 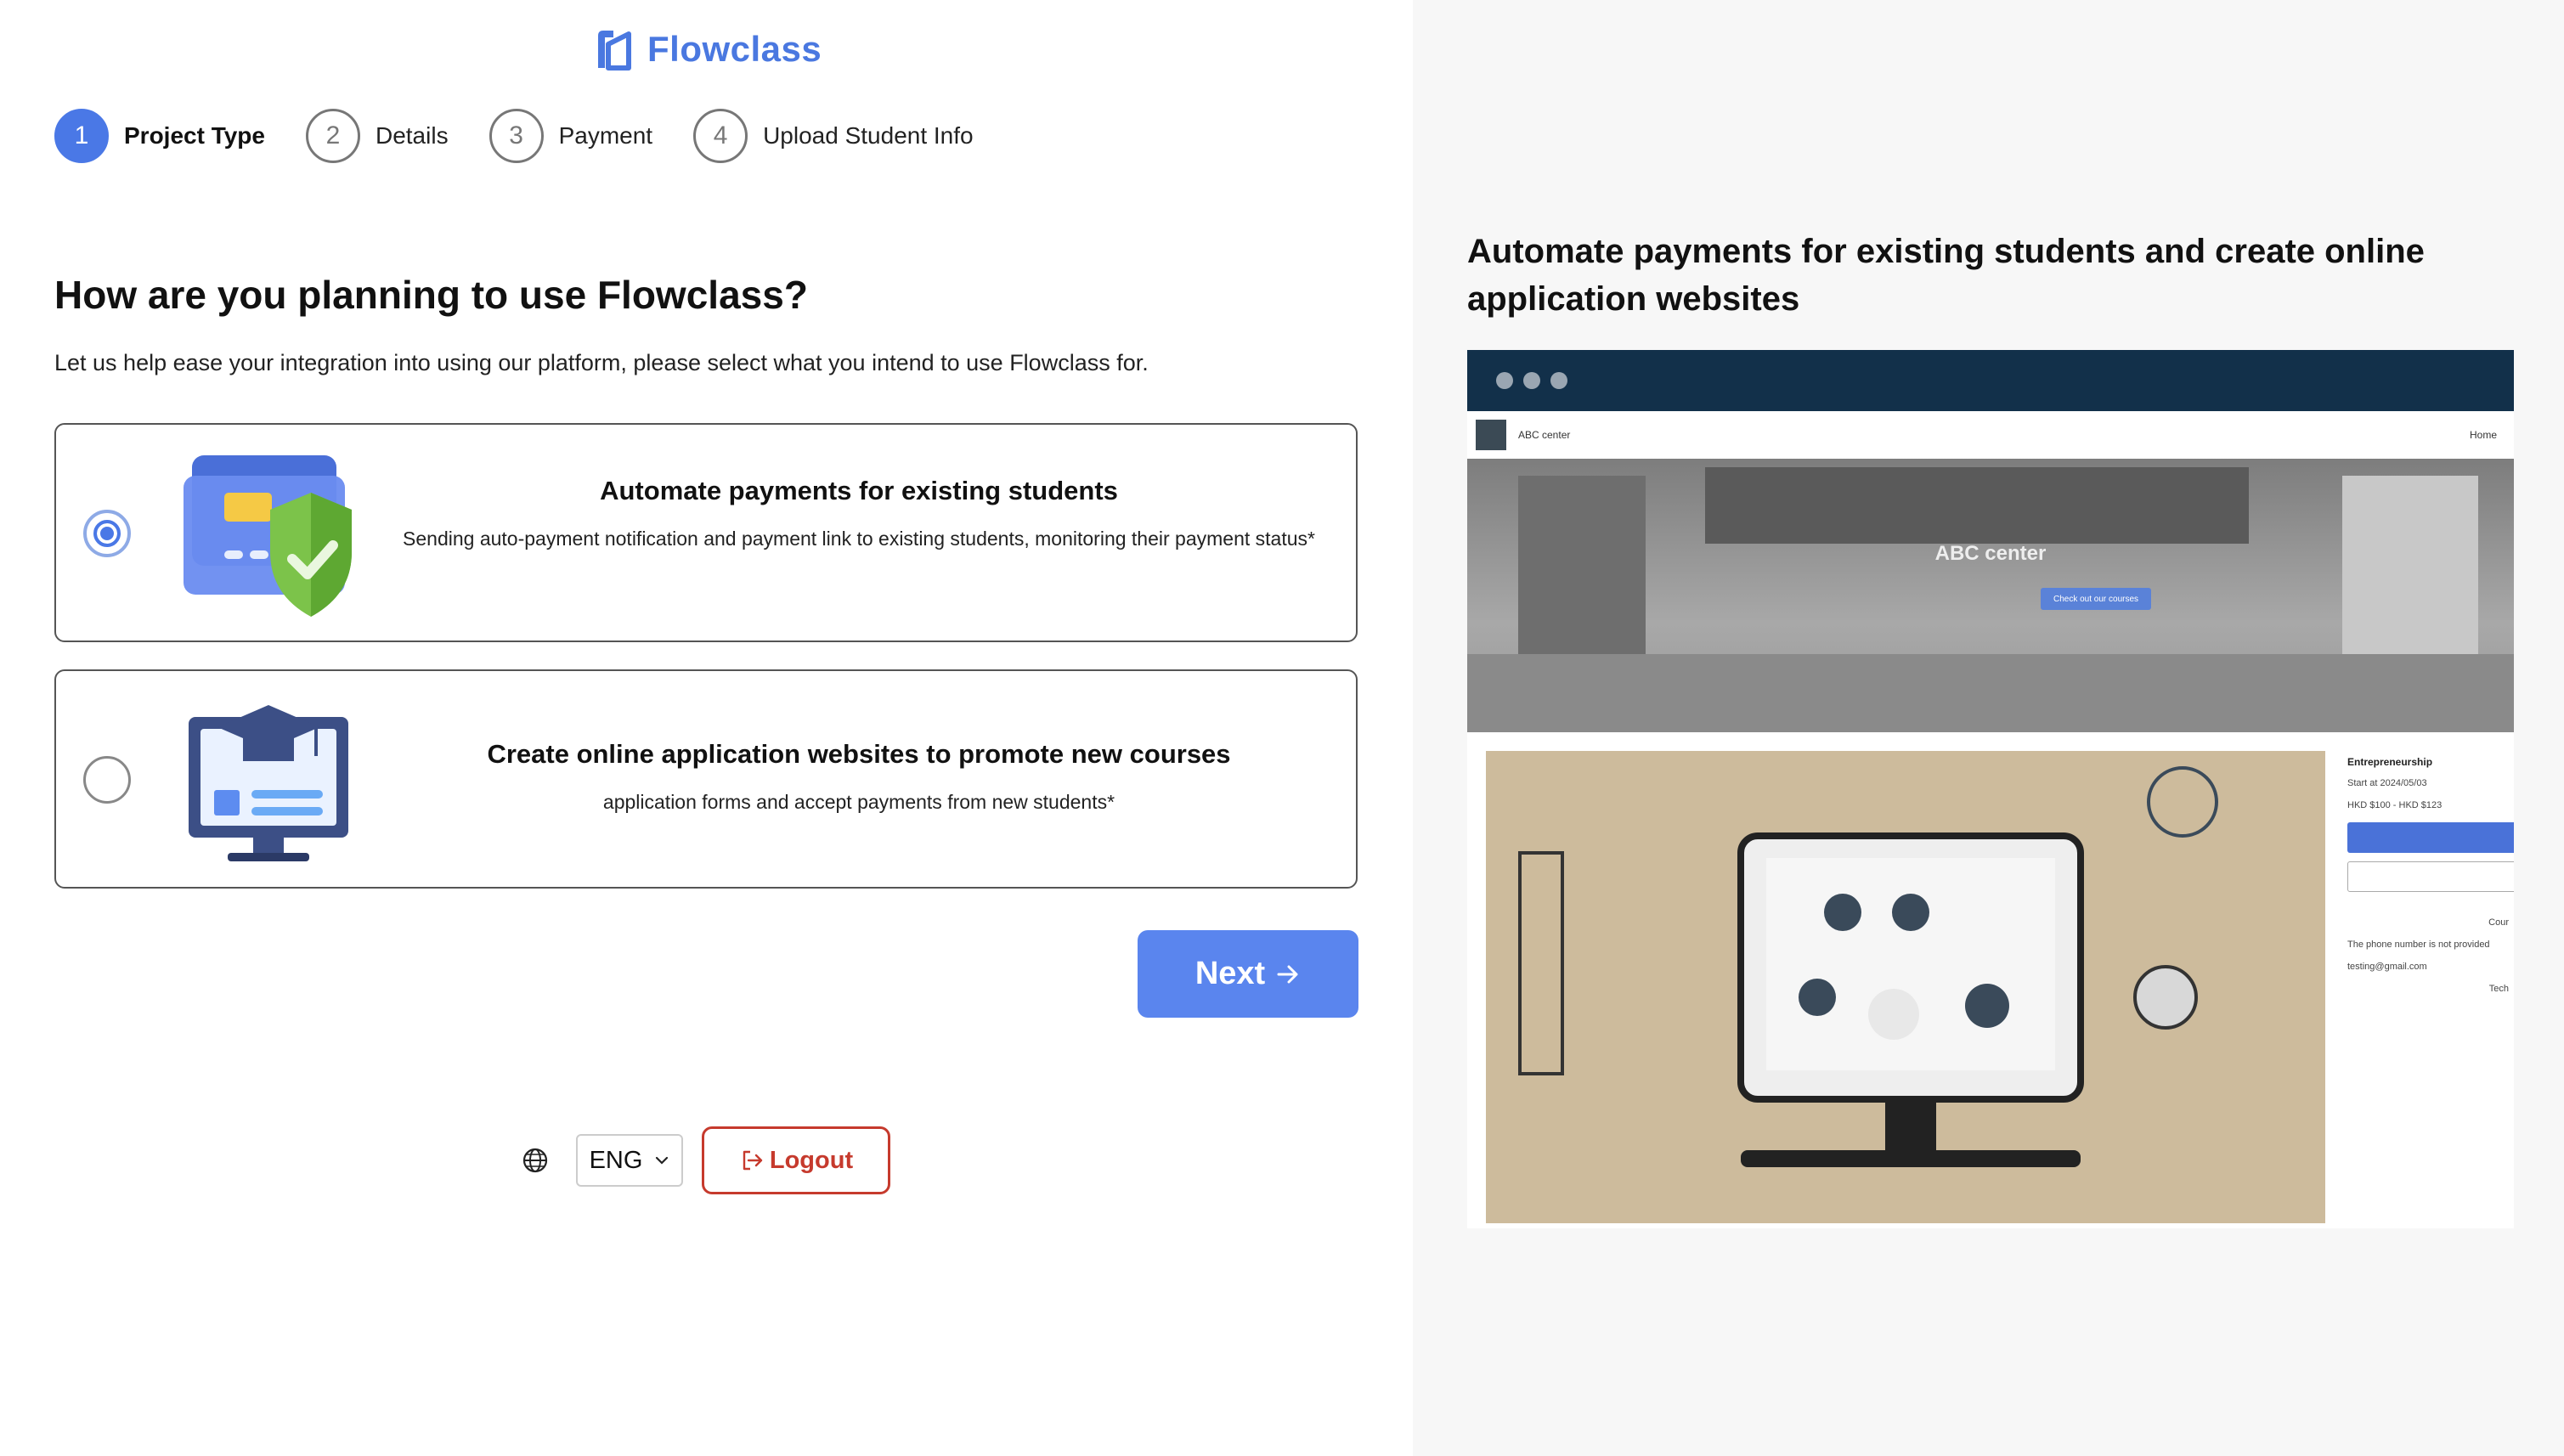 I want to click on footer-controls: ENG Logout, so click(x=705, y=1160).